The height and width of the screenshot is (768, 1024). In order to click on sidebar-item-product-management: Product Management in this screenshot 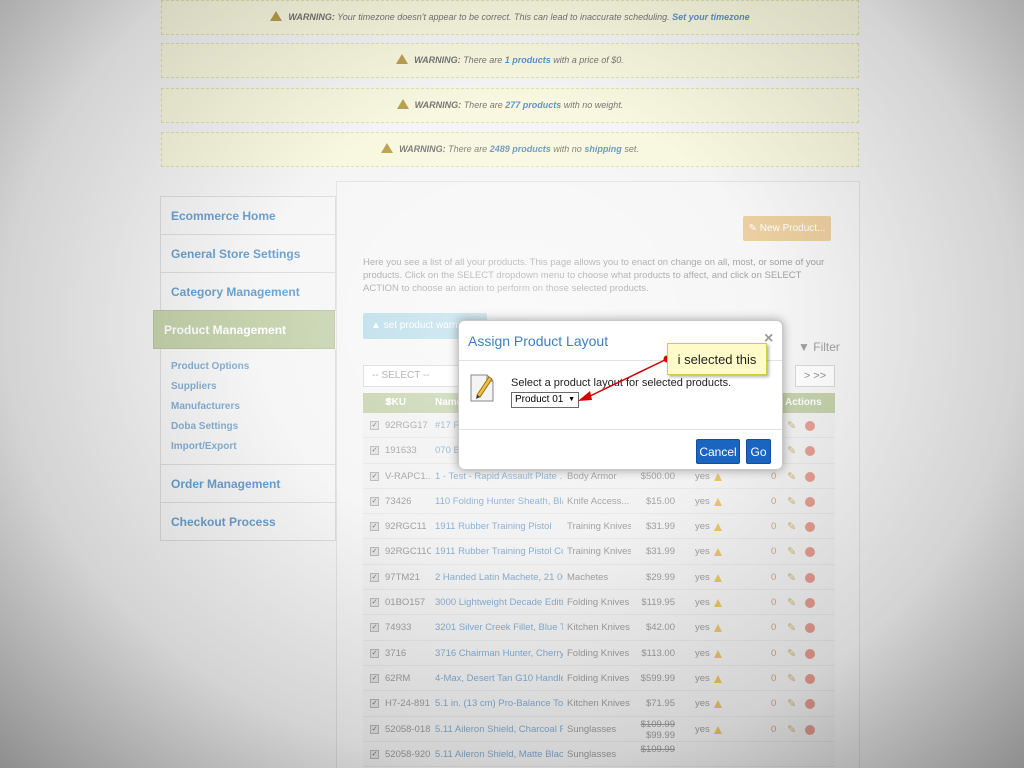, I will do `click(244, 329)`.